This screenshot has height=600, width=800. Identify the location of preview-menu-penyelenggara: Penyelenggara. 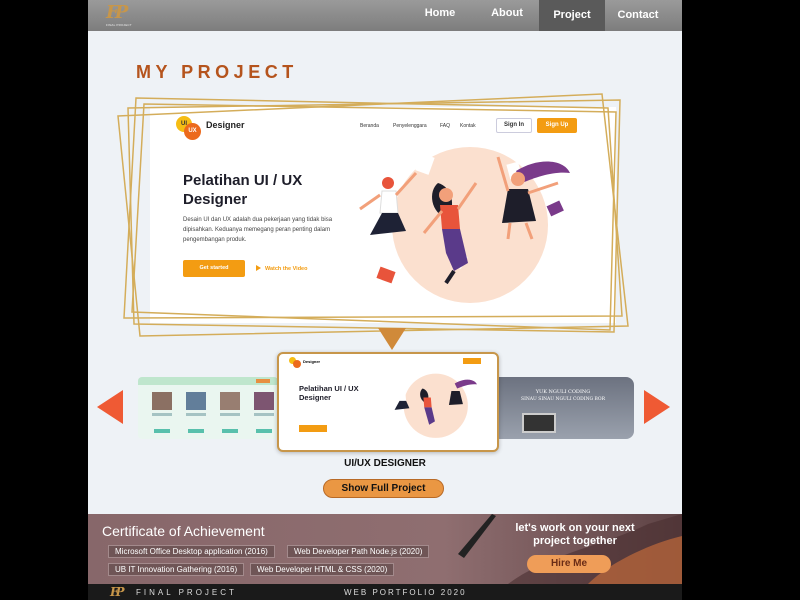
(410, 126).